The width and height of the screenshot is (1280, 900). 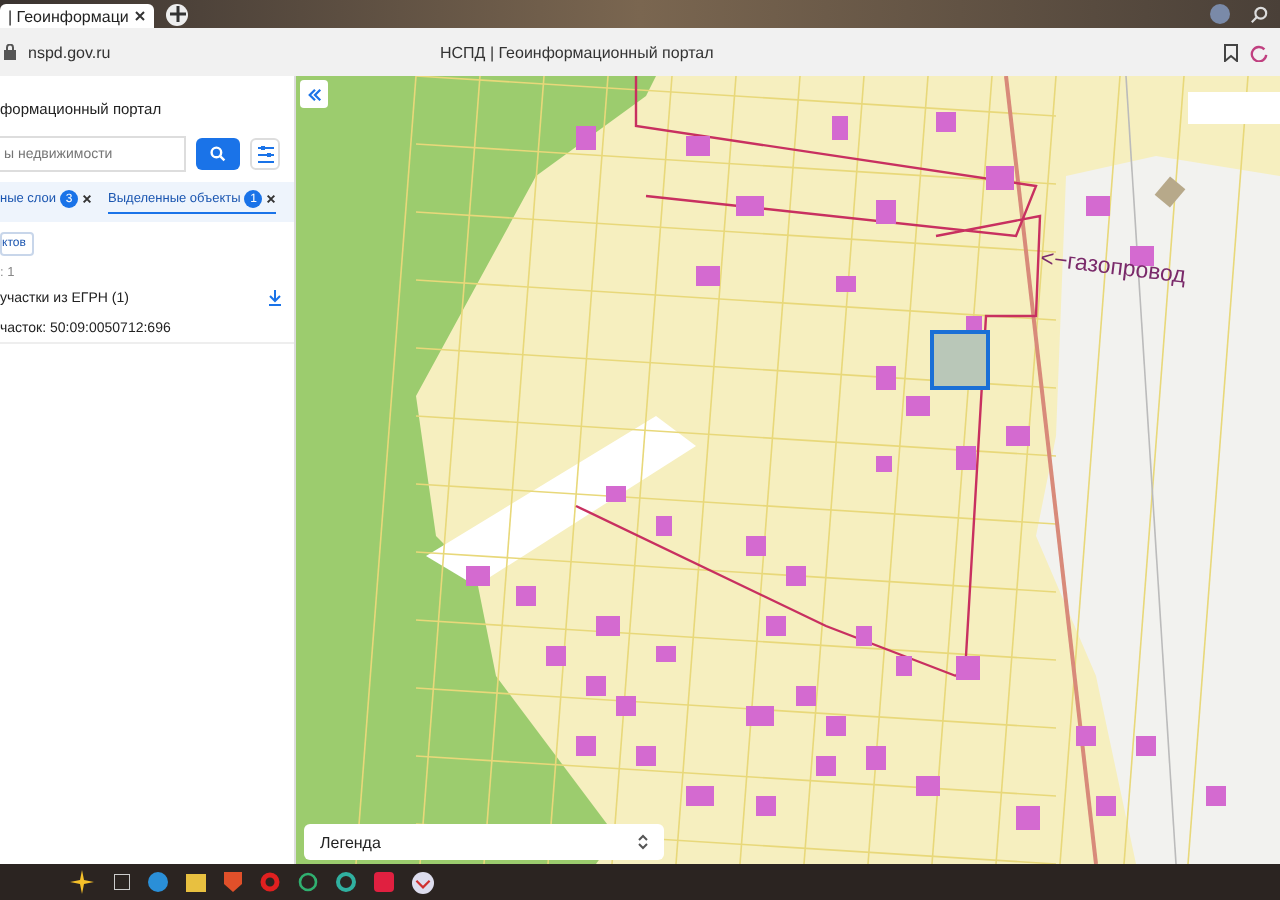 I want to click on collapse-button, so click(x=314, y=94).